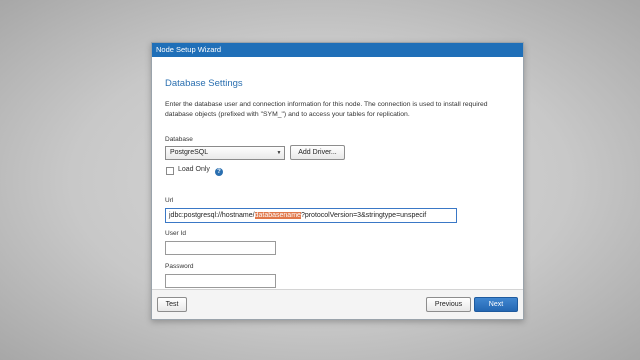 This screenshot has height=360, width=640. What do you see at coordinates (179, 139) in the screenshot?
I see `database-label: Database` at bounding box center [179, 139].